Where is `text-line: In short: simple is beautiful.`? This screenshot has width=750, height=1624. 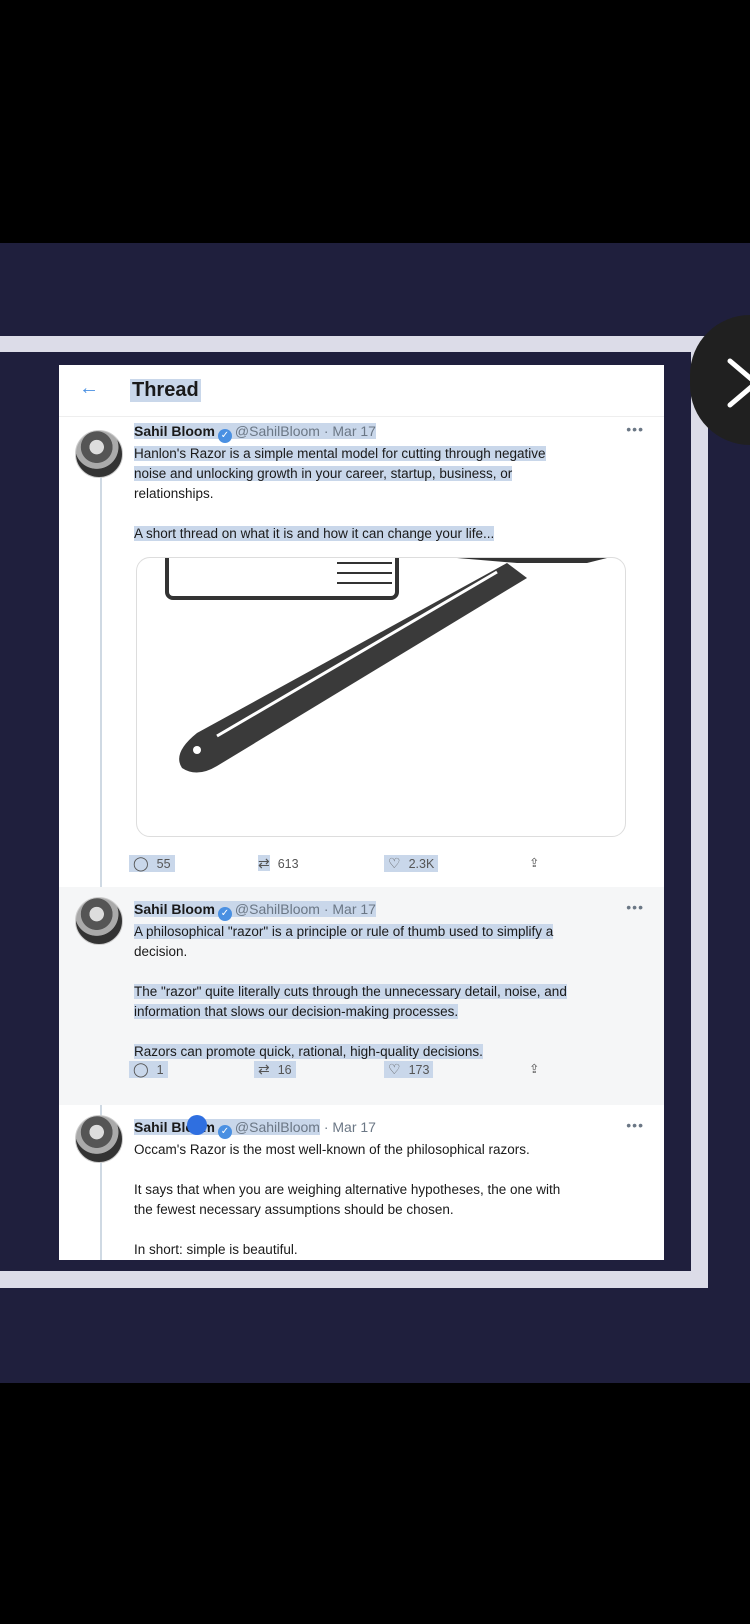
text-line: In short: simple is beautiful. is located at coordinates (216, 1249).